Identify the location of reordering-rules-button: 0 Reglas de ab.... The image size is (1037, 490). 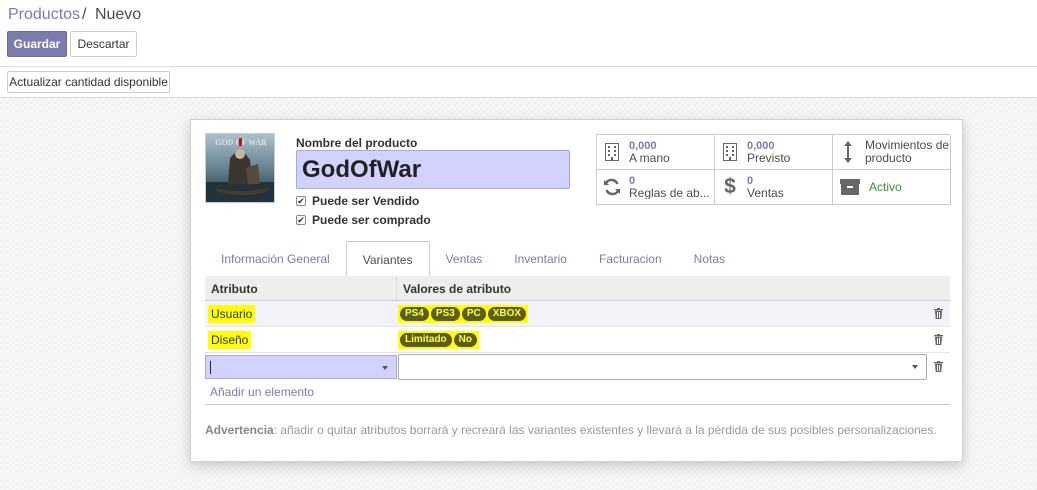
(656, 187).